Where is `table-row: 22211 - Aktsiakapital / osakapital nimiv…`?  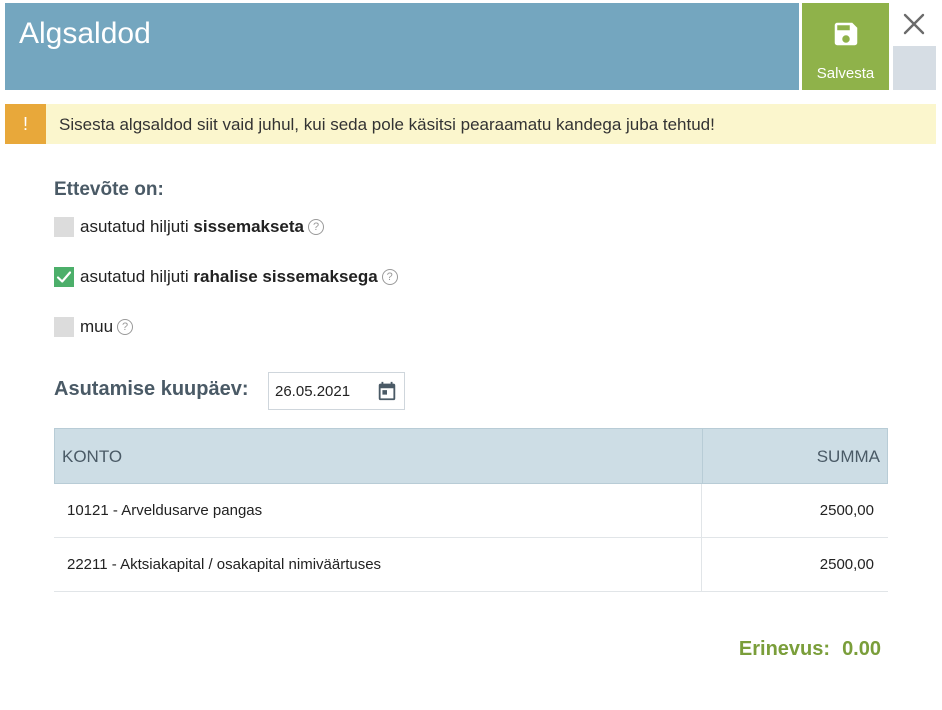 table-row: 22211 - Aktsiakapital / osakapital nimiv… is located at coordinates (471, 565).